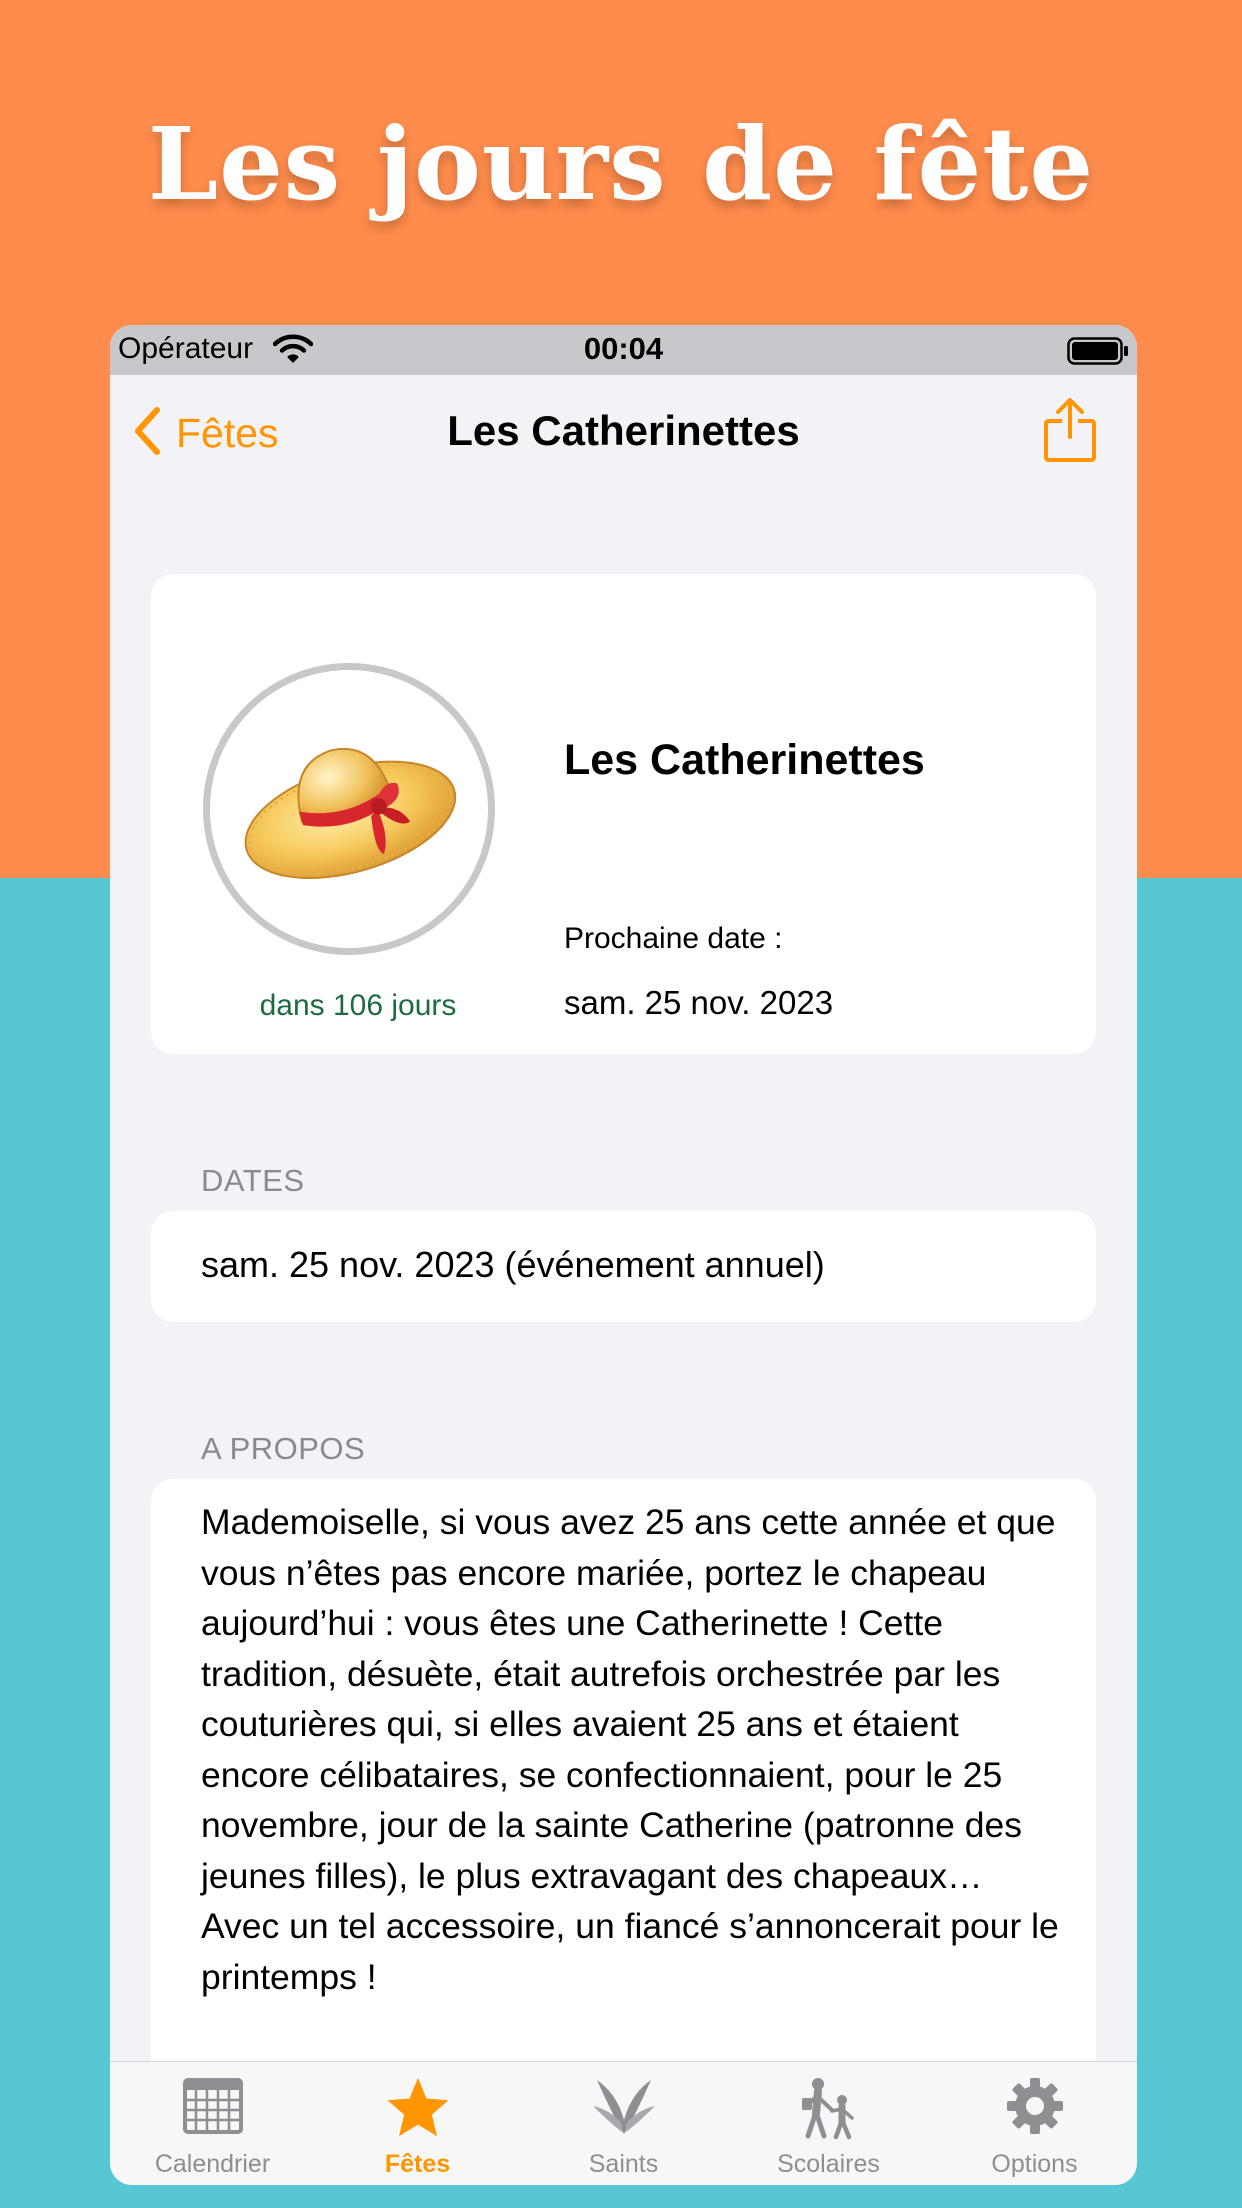  Describe the element at coordinates (673, 938) in the screenshot. I see `next-date-label: Prochaine date :` at that location.